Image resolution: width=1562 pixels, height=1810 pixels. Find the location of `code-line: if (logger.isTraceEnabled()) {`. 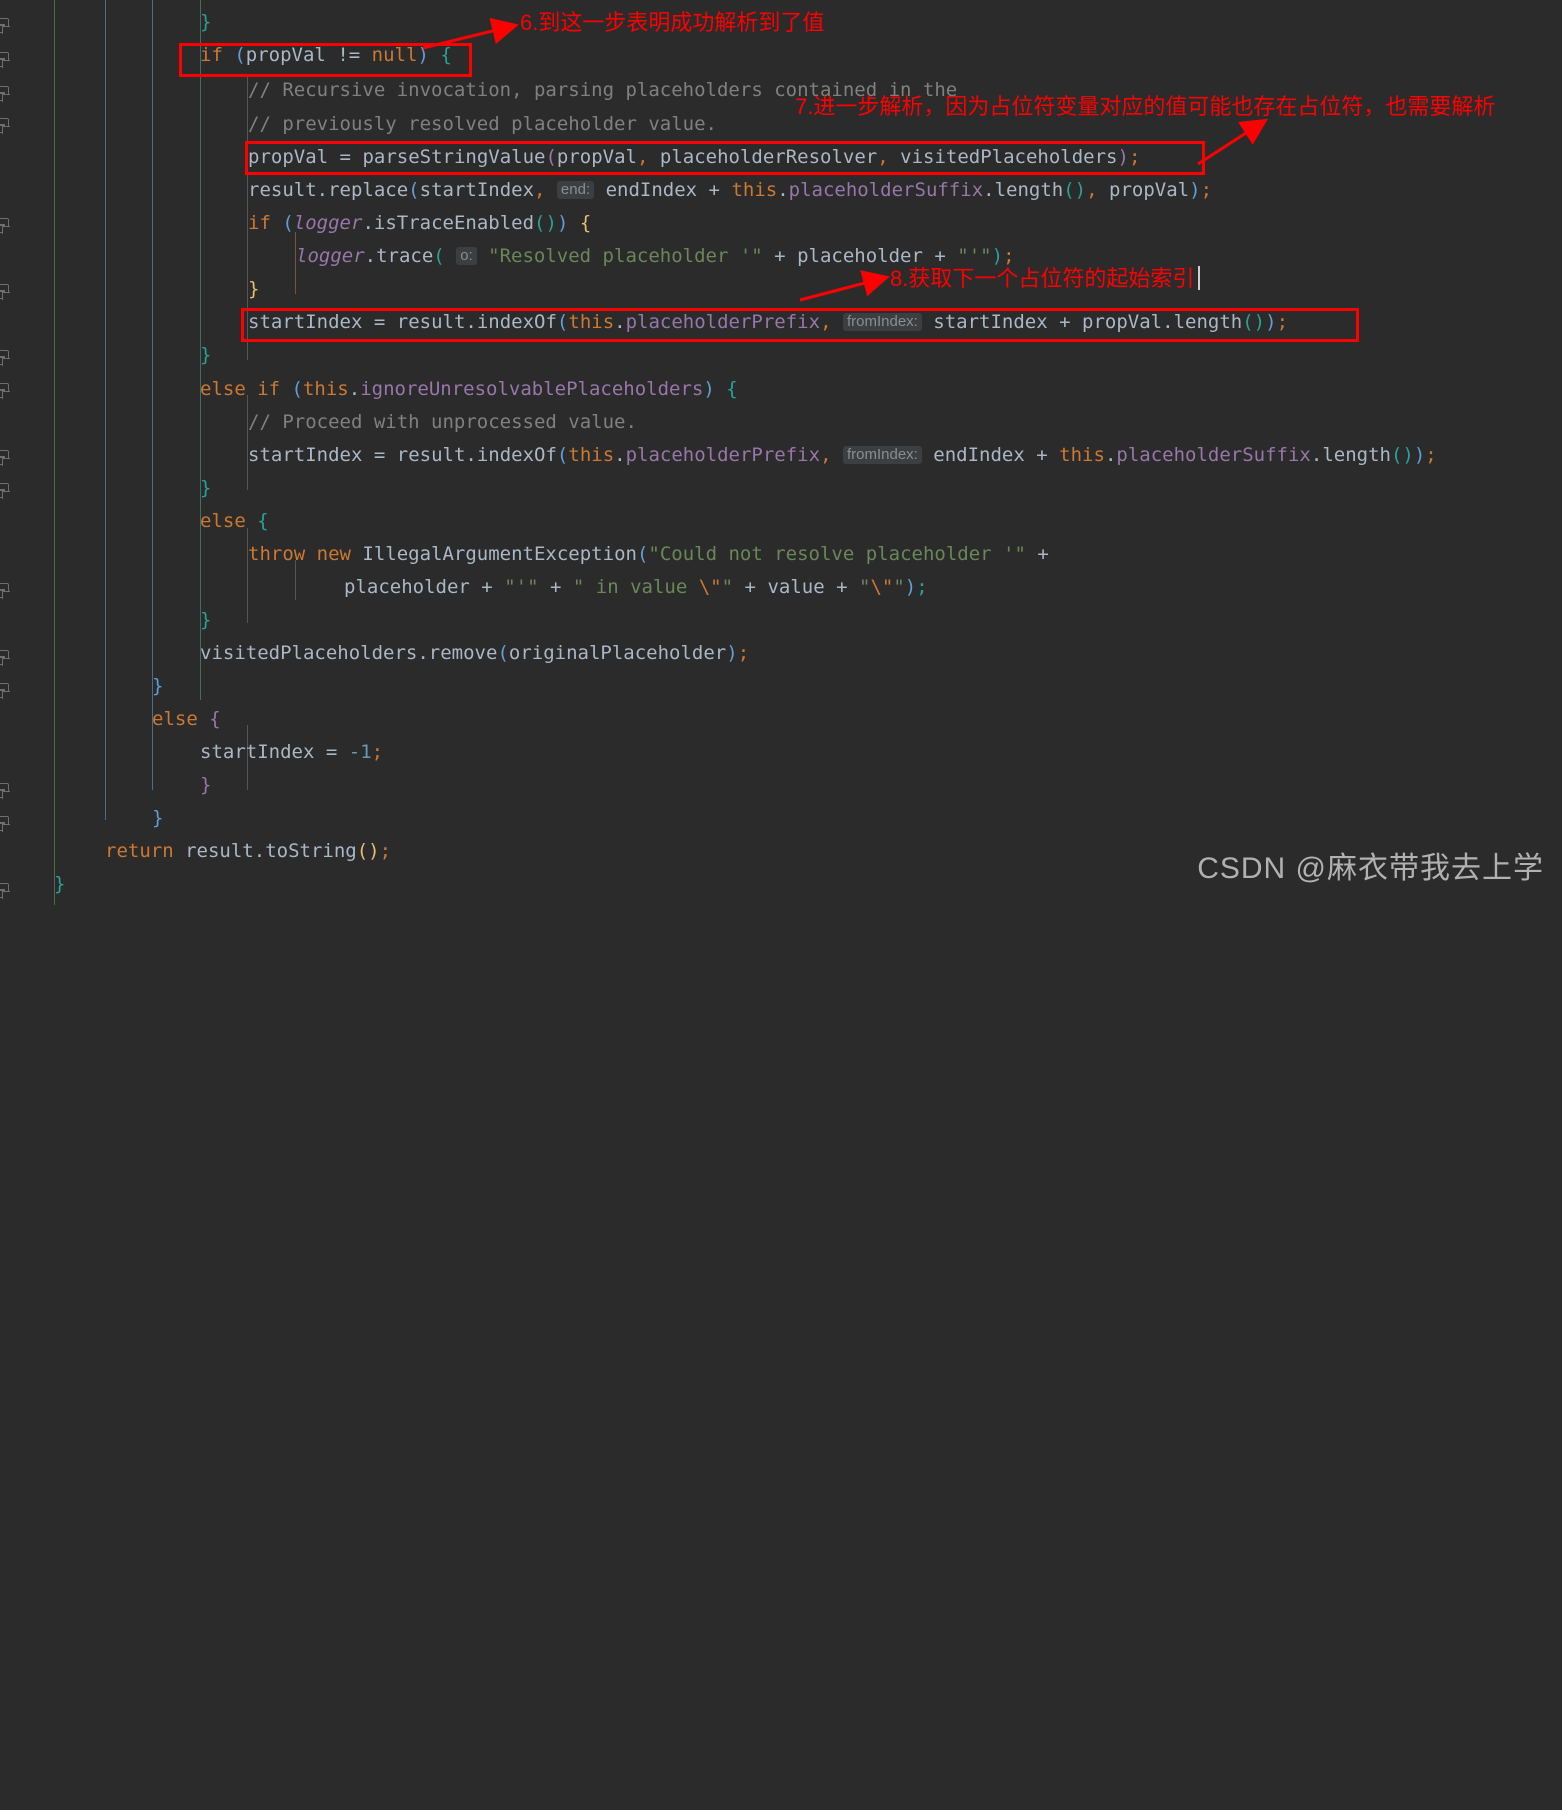

code-line: if (logger.isTraceEnabled()) { is located at coordinates (419, 223).